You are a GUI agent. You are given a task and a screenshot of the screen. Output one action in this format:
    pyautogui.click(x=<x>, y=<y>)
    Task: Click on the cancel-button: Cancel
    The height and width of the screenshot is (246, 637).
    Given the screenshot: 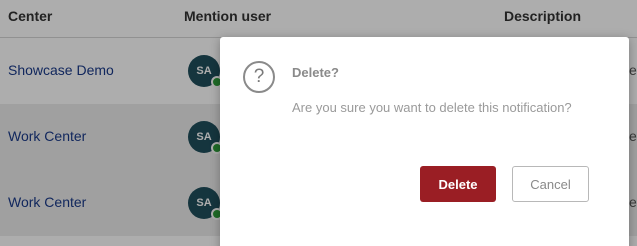 What is the action you would take?
    pyautogui.click(x=550, y=184)
    